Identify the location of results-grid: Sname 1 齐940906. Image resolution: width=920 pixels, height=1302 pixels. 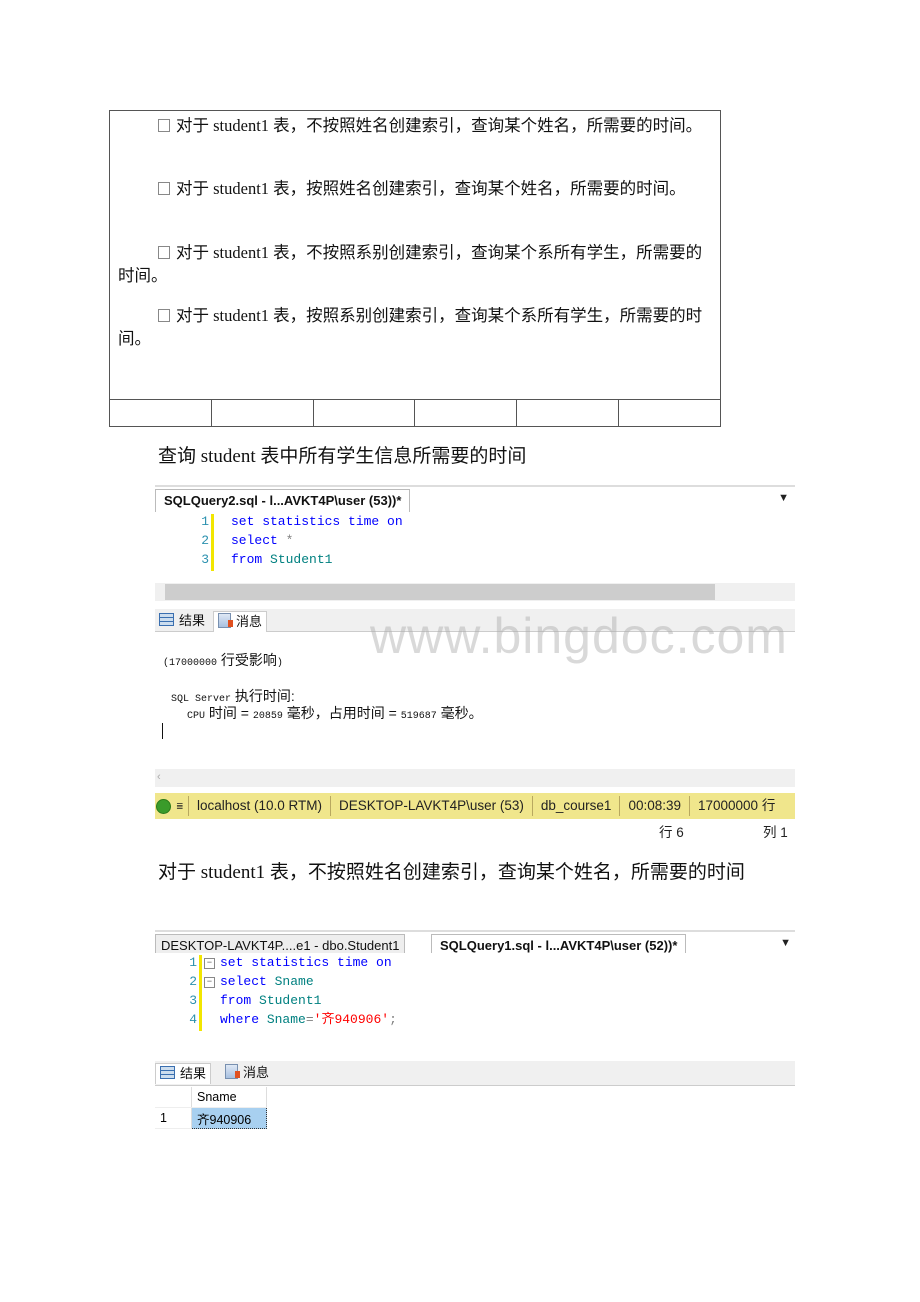
(211, 1108).